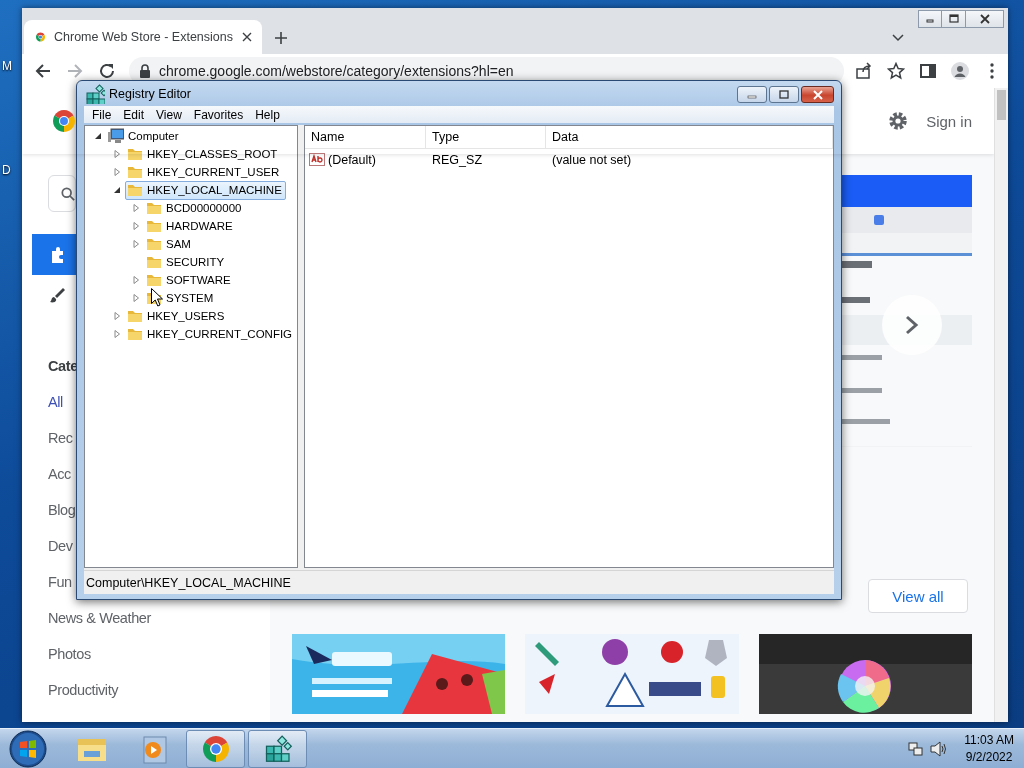 The image size is (1024, 768). Describe the element at coordinates (186, 262) in the screenshot. I see `tree-item: SECURITY` at that location.